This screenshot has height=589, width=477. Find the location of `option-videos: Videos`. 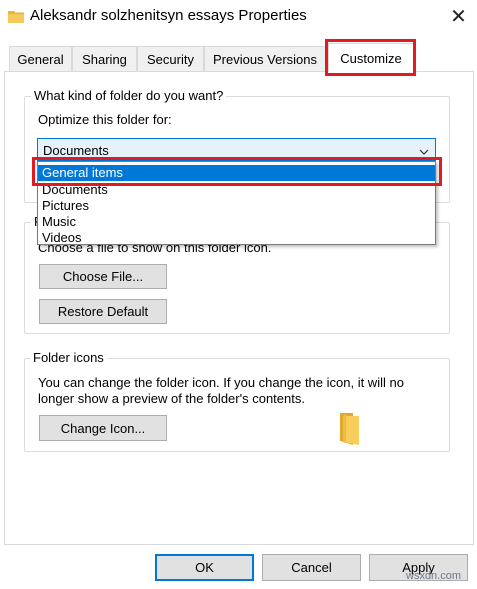

option-videos: Videos is located at coordinates (236, 238).